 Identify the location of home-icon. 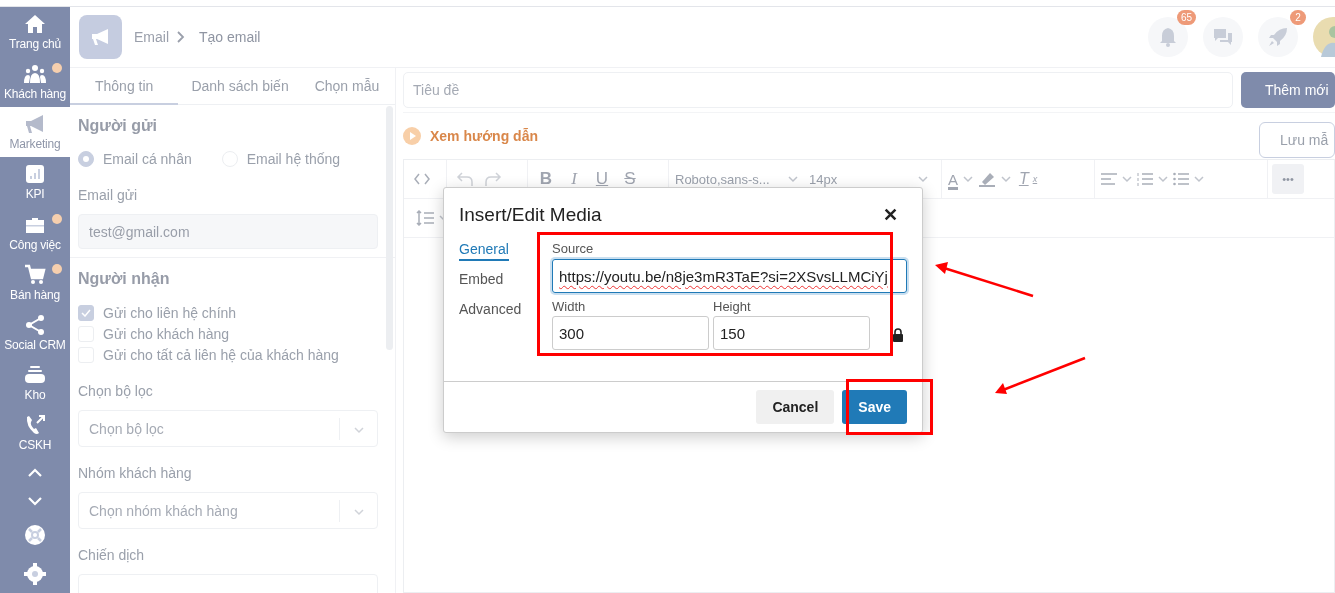
(35, 24).